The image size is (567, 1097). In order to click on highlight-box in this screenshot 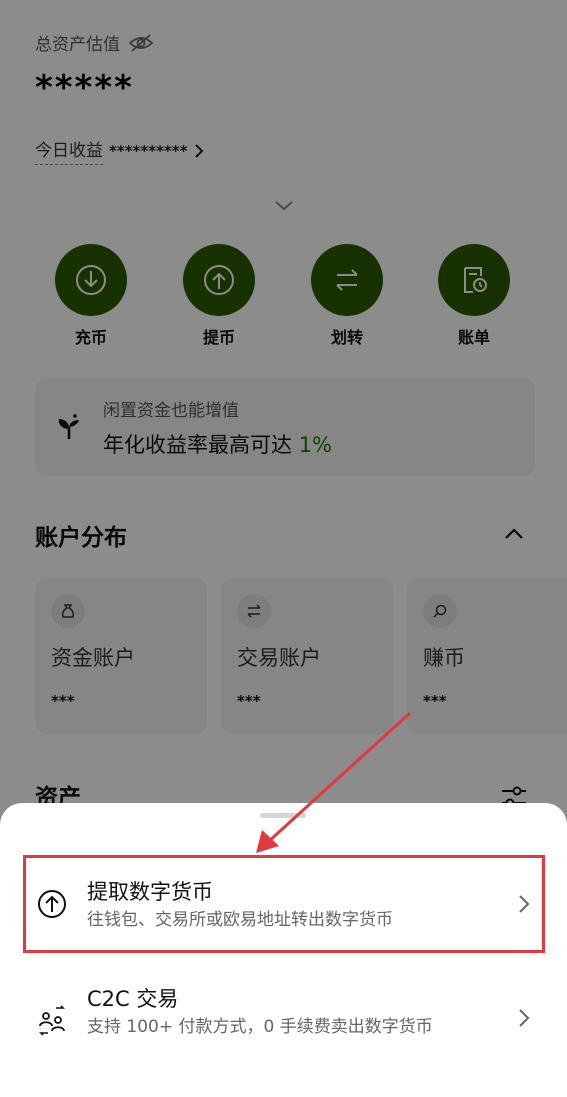, I will do `click(284, 904)`.